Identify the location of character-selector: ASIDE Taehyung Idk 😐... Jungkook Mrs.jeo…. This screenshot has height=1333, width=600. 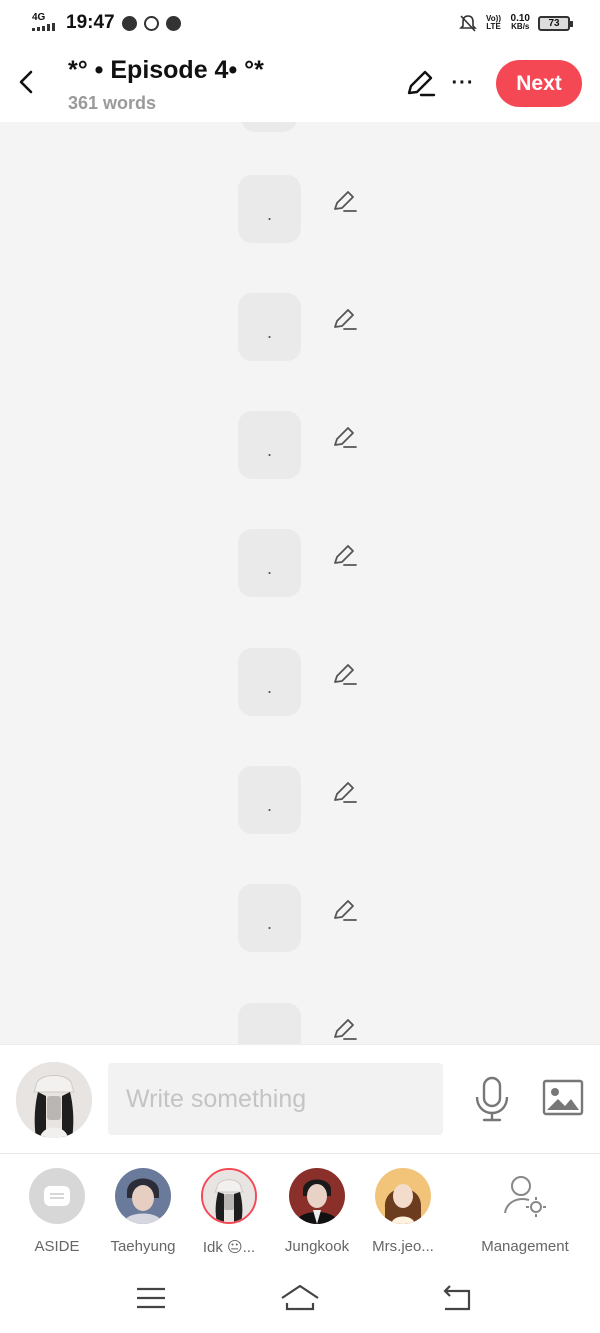
(300, 1208).